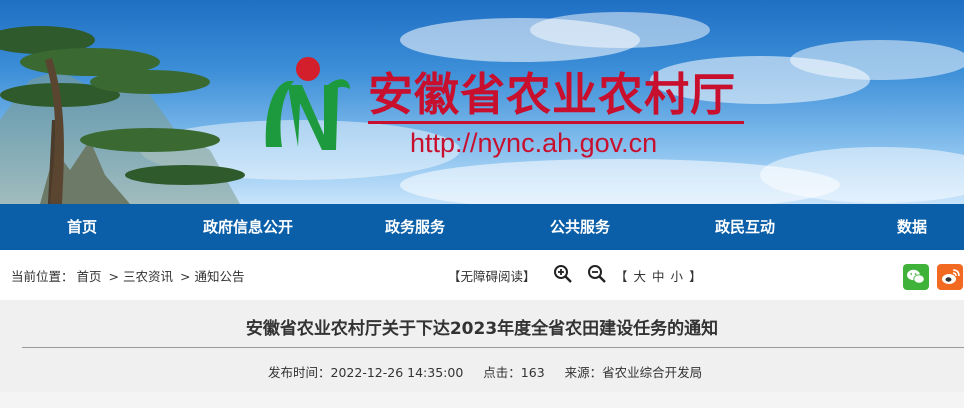 Image resolution: width=964 pixels, height=408 pixels. I want to click on site-title: 安徽省农业农村厅, so click(552, 94).